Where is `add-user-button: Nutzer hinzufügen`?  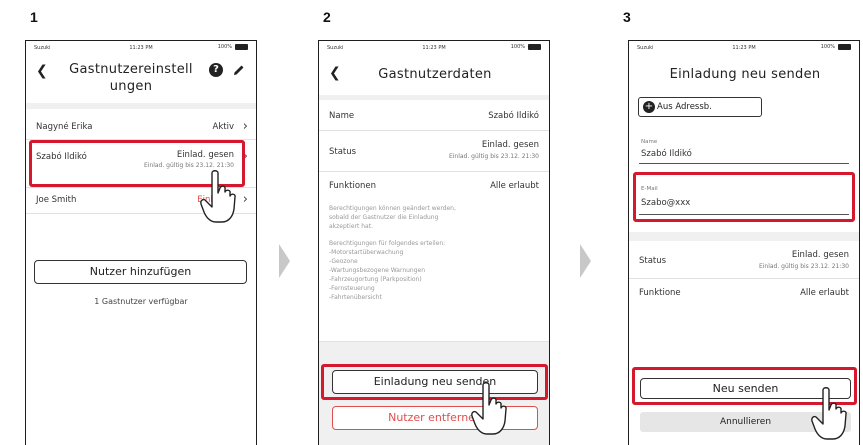 add-user-button: Nutzer hinzufügen is located at coordinates (140, 272).